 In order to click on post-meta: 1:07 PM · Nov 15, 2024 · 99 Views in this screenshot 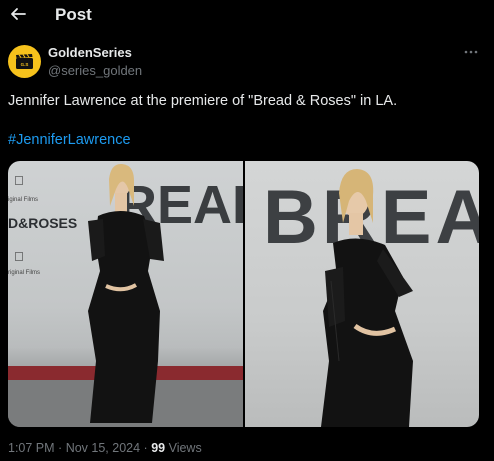, I will do `click(105, 448)`.